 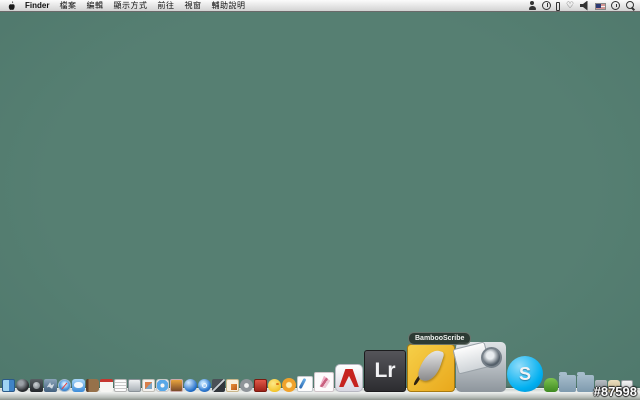 I want to click on dock-icon-image-capture, so click(x=481, y=367).